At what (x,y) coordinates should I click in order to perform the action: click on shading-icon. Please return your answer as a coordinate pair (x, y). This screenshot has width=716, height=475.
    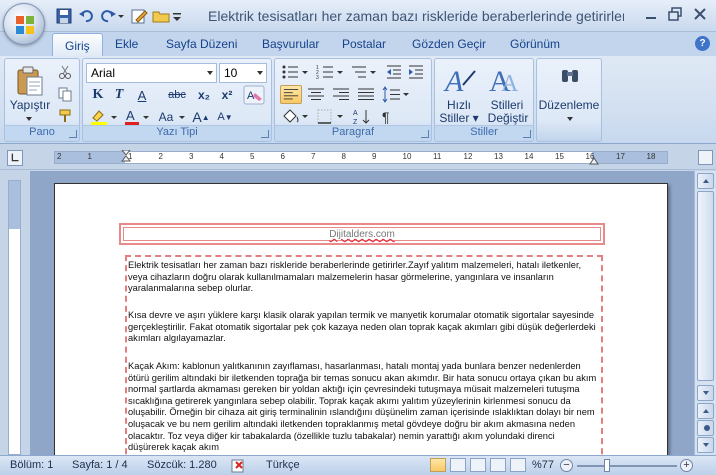
    Looking at the image, I should click on (295, 116).